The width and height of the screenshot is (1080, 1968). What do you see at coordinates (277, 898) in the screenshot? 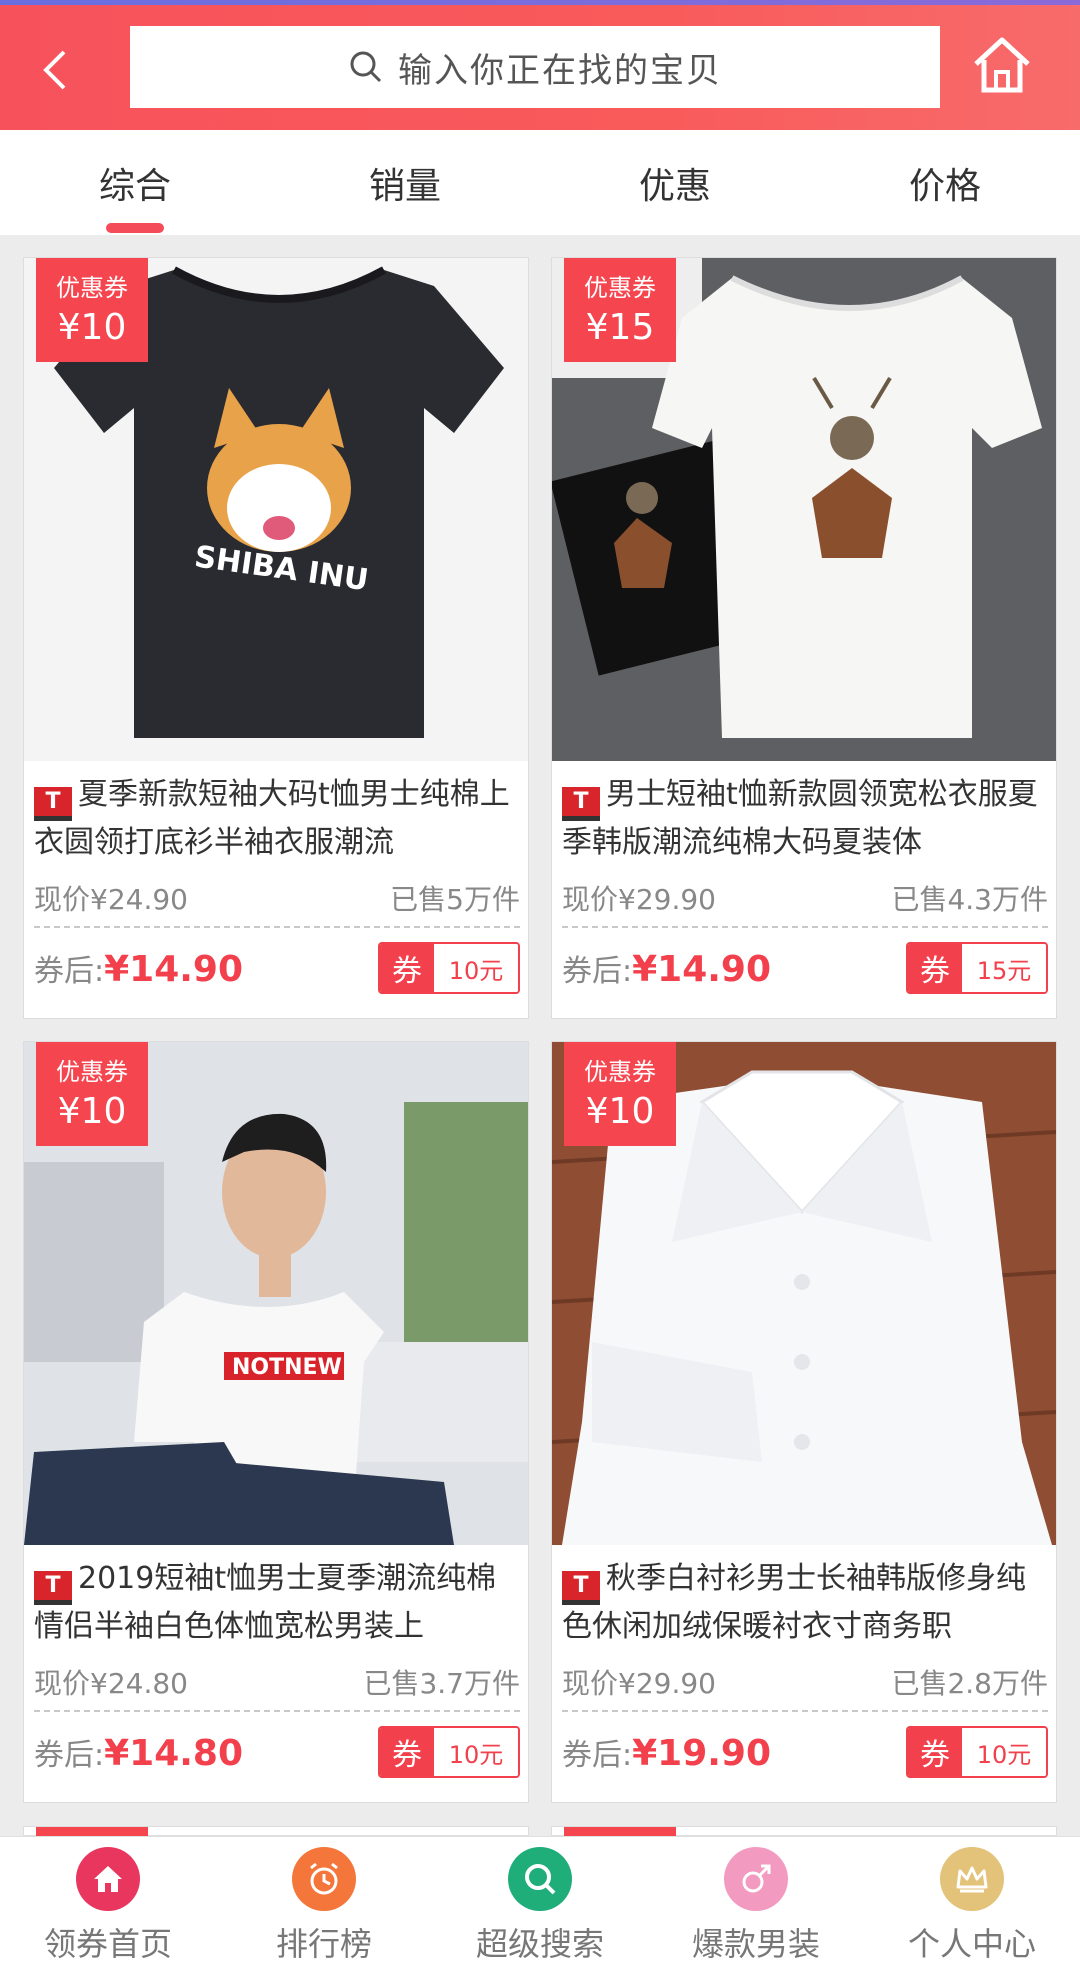
I see `price-row: 现价¥24.90 已售5万件` at bounding box center [277, 898].